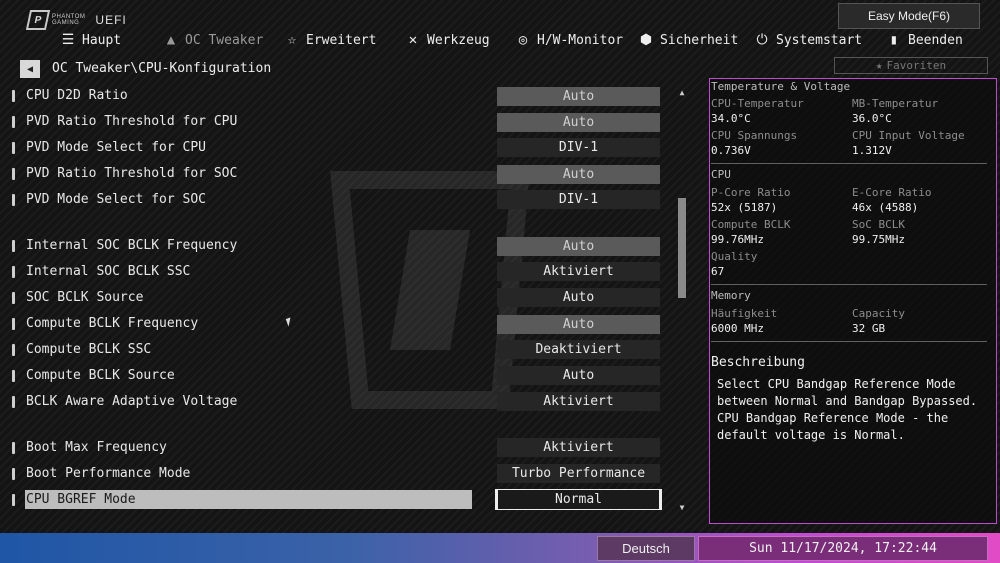 The height and width of the screenshot is (563, 1000). What do you see at coordinates (646, 40) in the screenshot?
I see `shield-icon: ⬢` at bounding box center [646, 40].